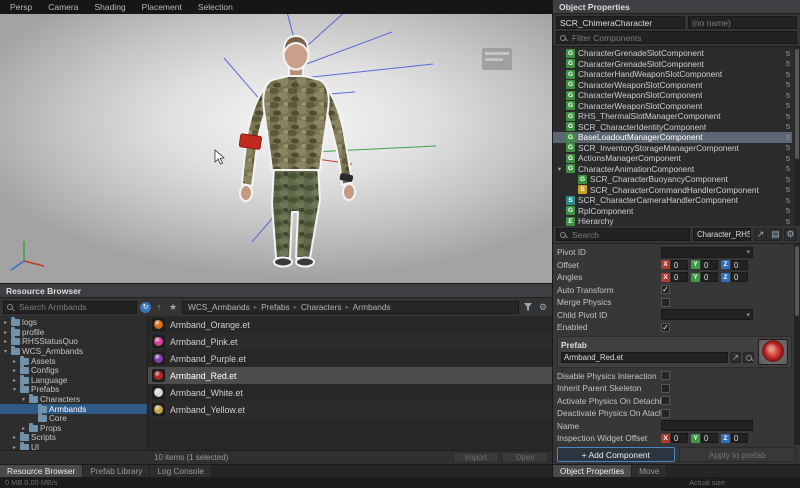 This screenshot has height=488, width=800. What do you see at coordinates (181, 471) in the screenshot?
I see `tab-log-console: Log Console` at bounding box center [181, 471].